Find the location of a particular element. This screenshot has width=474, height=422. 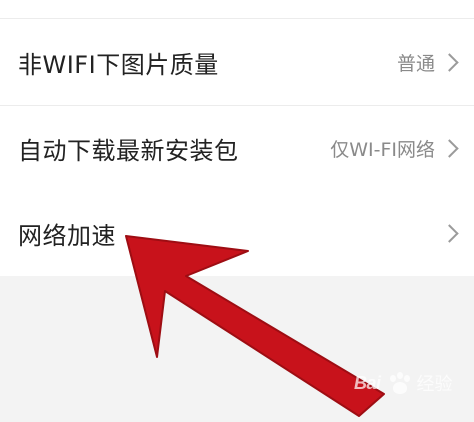

top-divider is located at coordinates (237, 18).